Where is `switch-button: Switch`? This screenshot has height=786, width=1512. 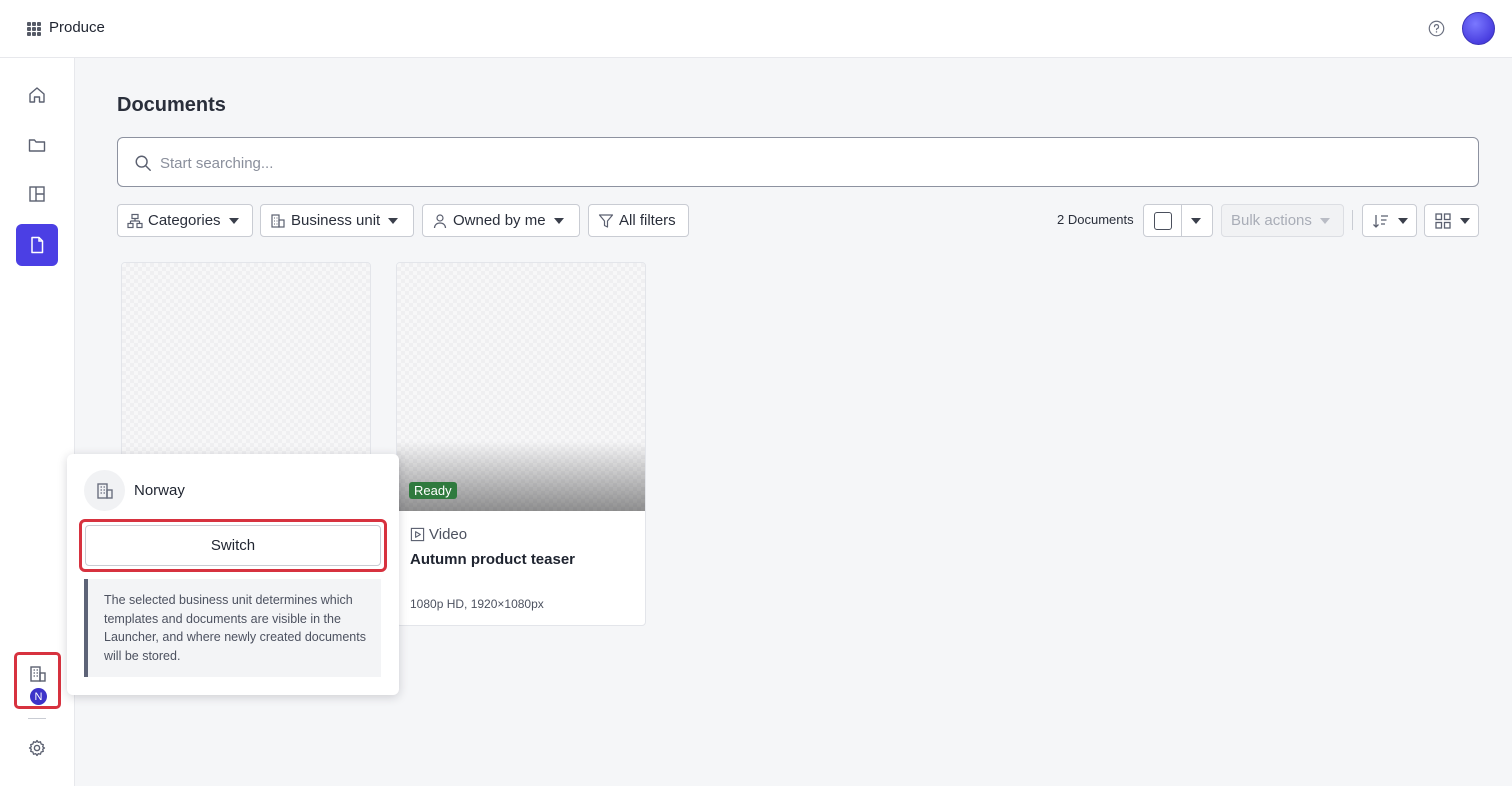 switch-button: Switch is located at coordinates (233, 545).